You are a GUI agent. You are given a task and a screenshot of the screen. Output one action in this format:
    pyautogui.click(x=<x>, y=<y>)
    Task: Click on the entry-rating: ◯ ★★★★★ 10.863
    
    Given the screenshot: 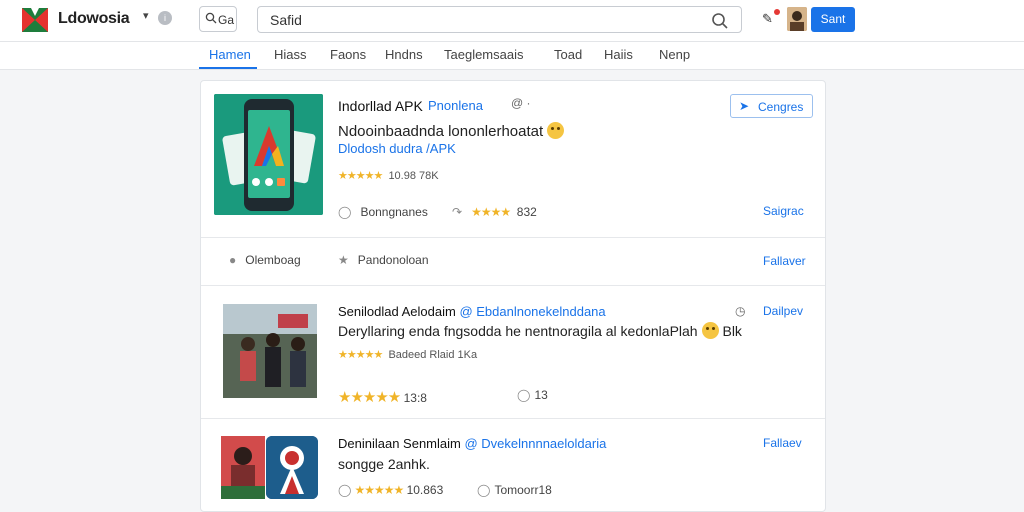 What is the action you would take?
    pyautogui.click(x=391, y=490)
    